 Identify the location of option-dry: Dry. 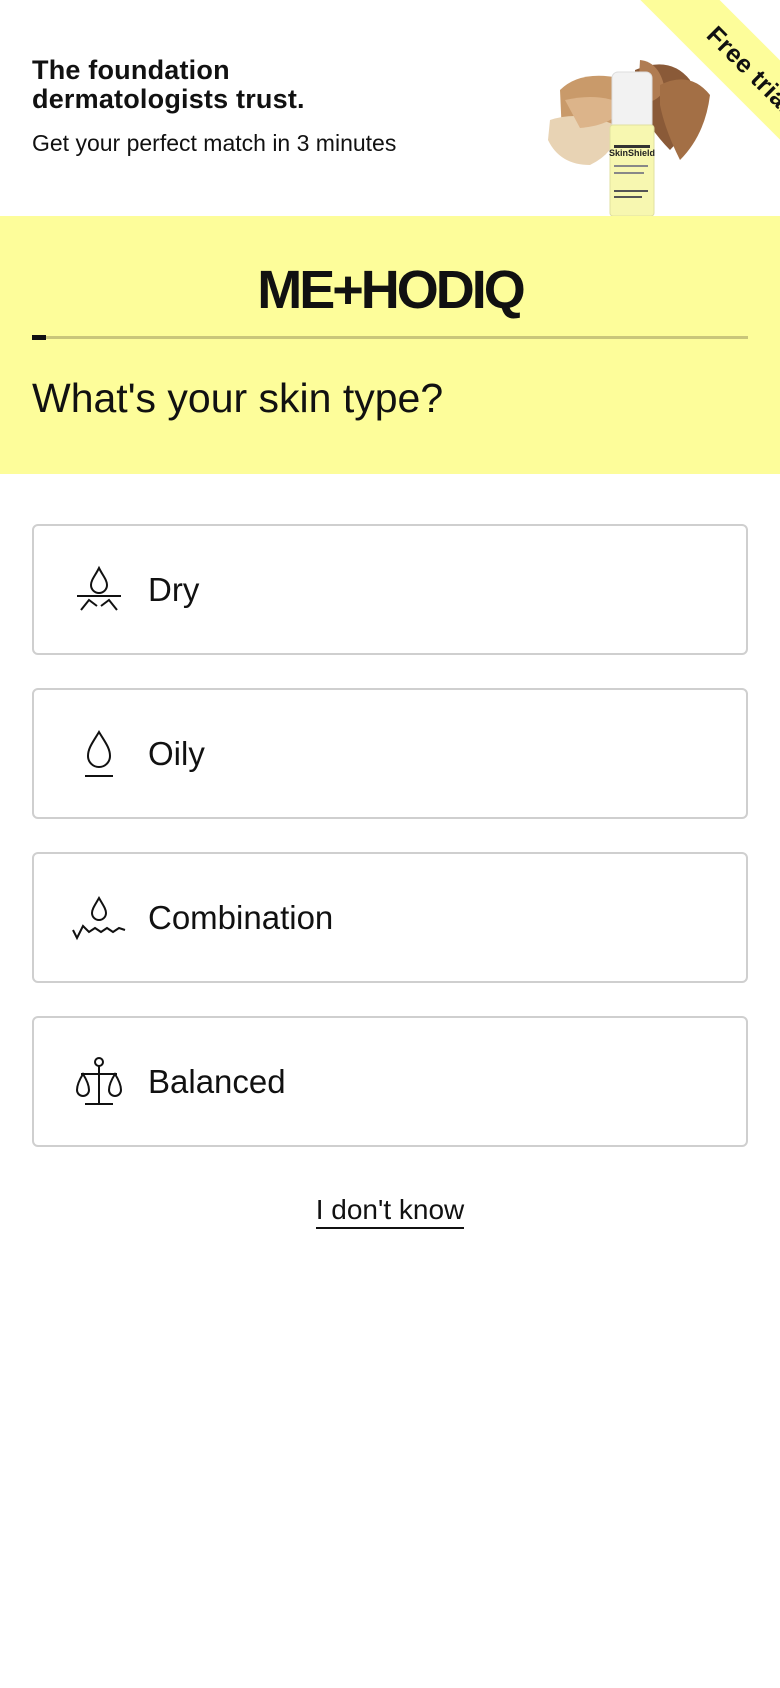
(390, 589).